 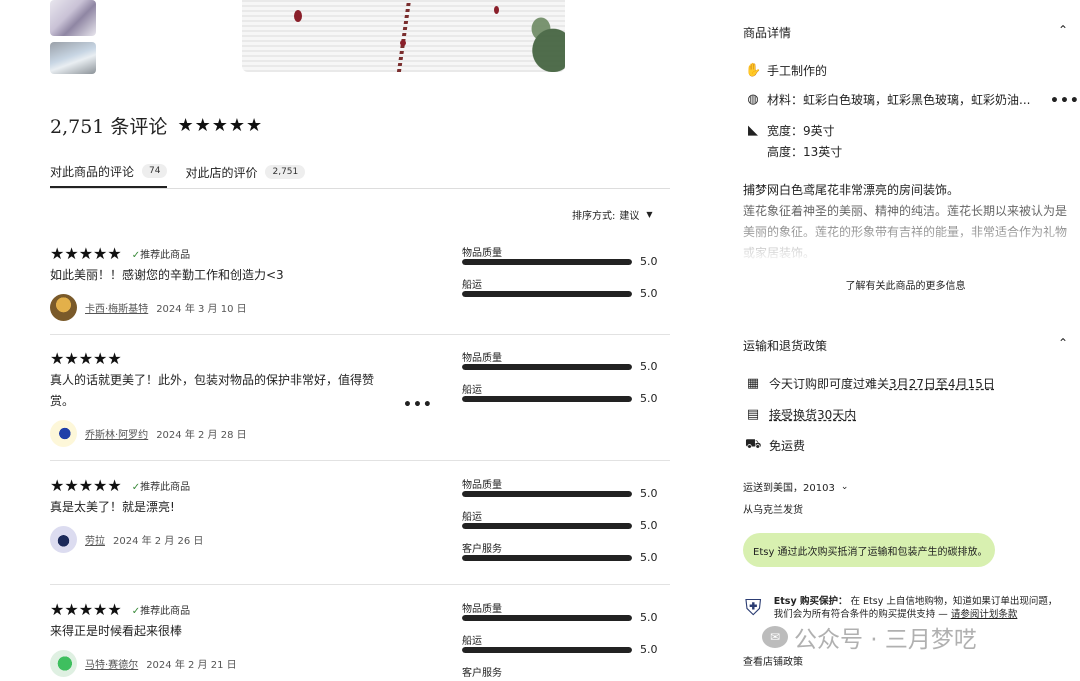 What do you see at coordinates (870, 383) in the screenshot?
I see `delivery-estimate: ▦ 今天订购即可度过难关3月27日至4月15日` at bounding box center [870, 383].